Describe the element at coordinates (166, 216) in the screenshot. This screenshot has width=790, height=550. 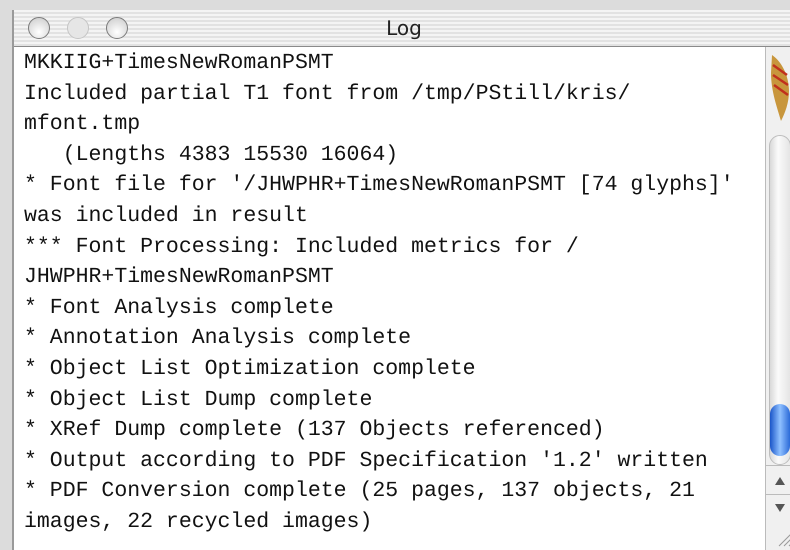
I see `log-line: was included in result` at that location.